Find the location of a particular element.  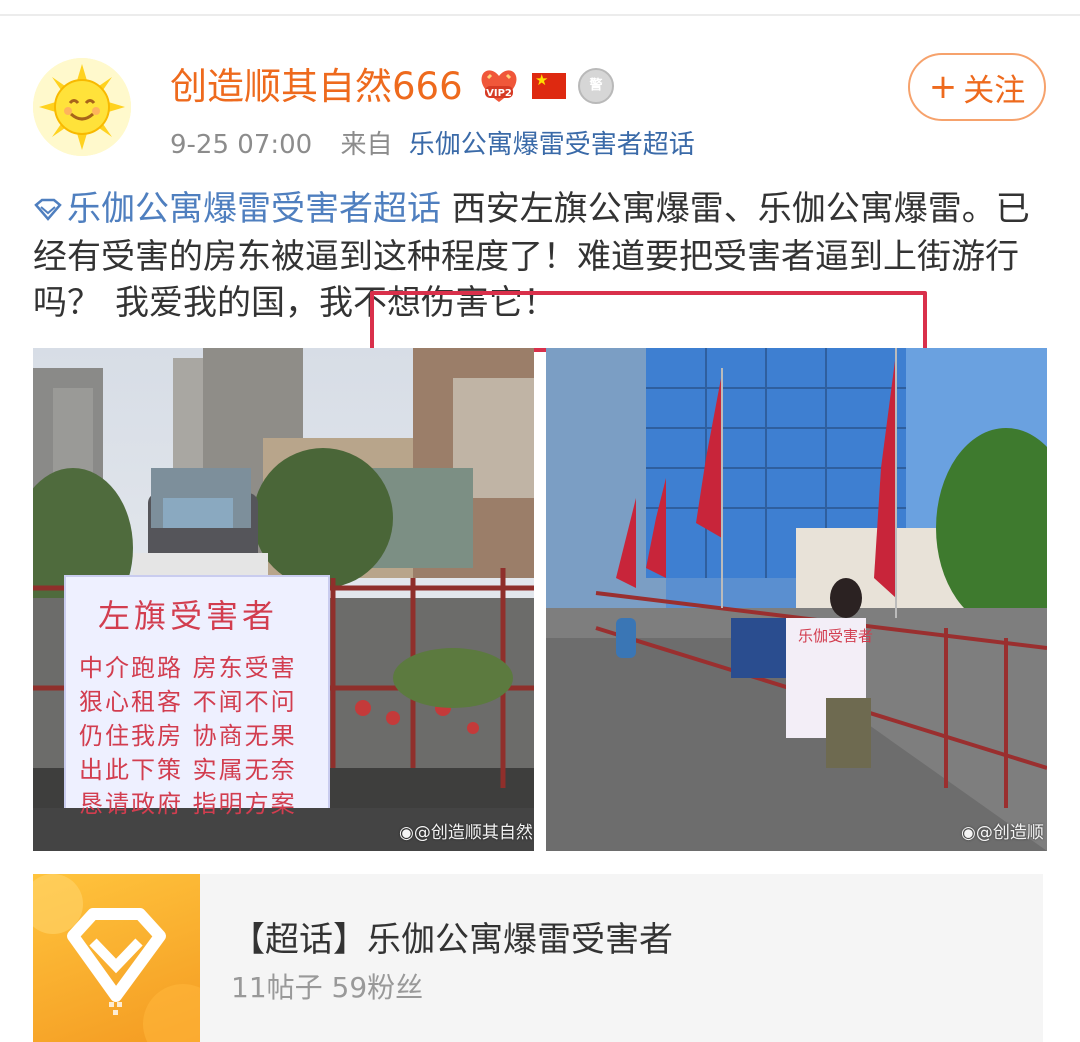

vip-heart-icon: VIP2 is located at coordinates (499, 86).